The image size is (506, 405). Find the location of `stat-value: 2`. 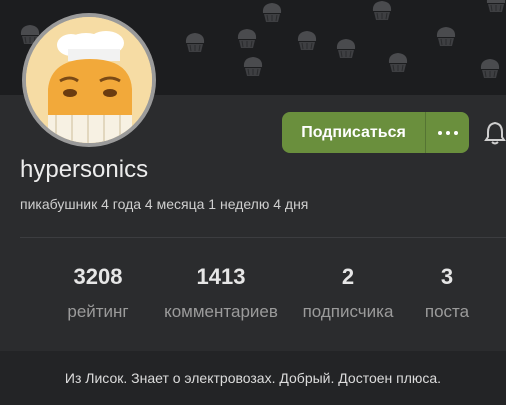

stat-value: 2 is located at coordinates (348, 276).